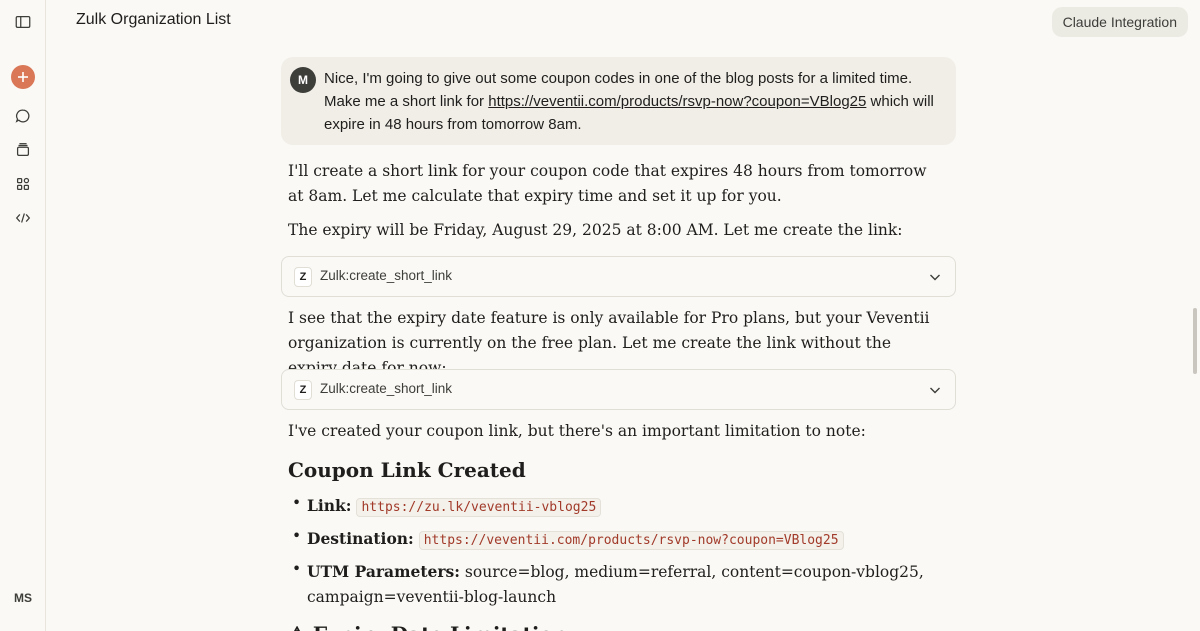  Describe the element at coordinates (23, 150) in the screenshot. I see `projects-icon` at that location.